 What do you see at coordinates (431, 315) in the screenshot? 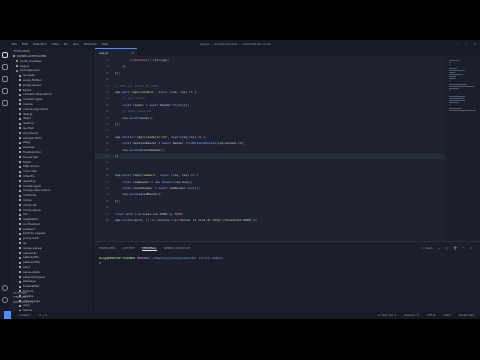
I see `encoding: UTF-8` at bounding box center [431, 315].